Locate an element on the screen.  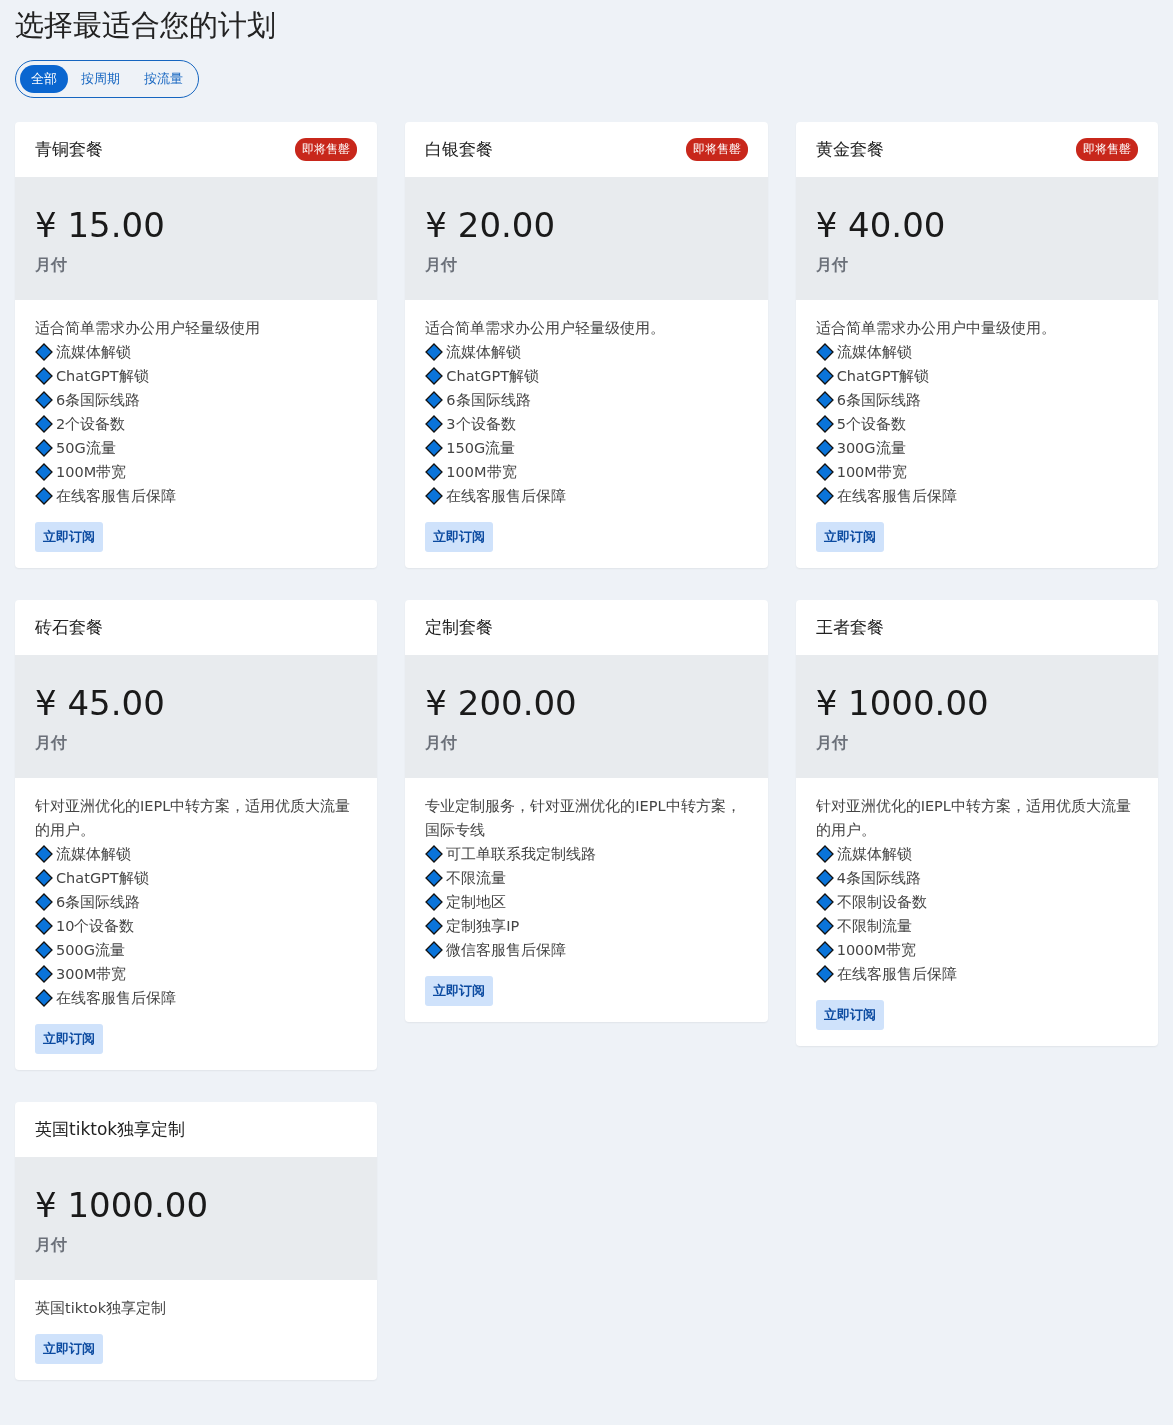
filter-tab: 按周期 is located at coordinates (100, 79).